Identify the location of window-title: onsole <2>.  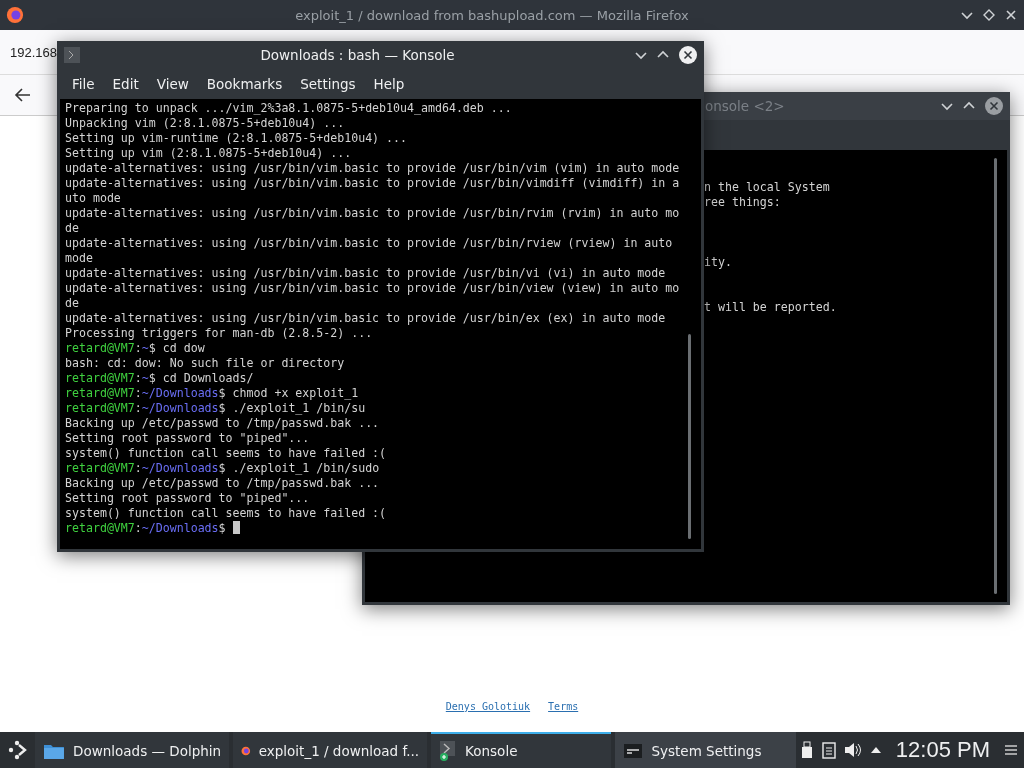
(745, 106).